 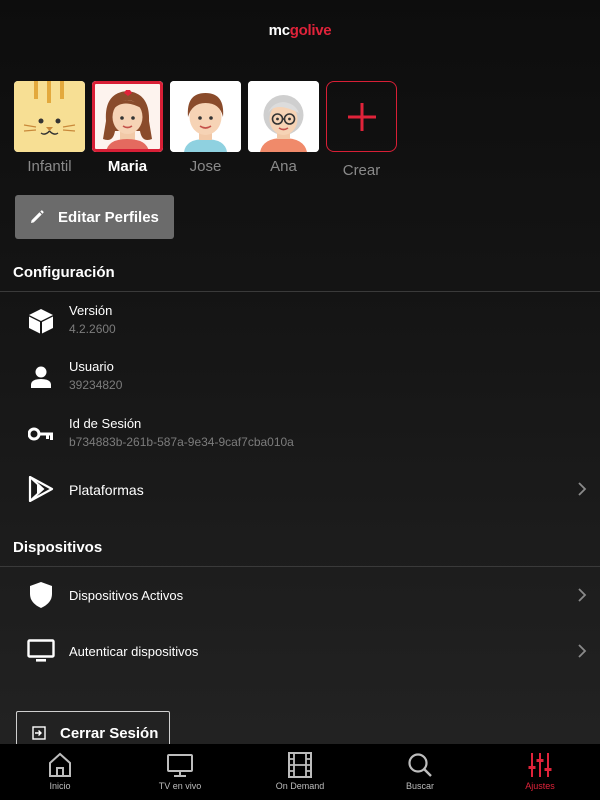 What do you see at coordinates (127, 116) in the screenshot?
I see `girl-avatar` at bounding box center [127, 116].